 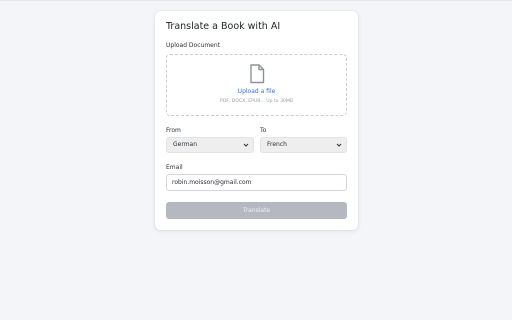 What do you see at coordinates (256, 182) in the screenshot?
I see `email-field: robin.moisson@gmail.com` at bounding box center [256, 182].